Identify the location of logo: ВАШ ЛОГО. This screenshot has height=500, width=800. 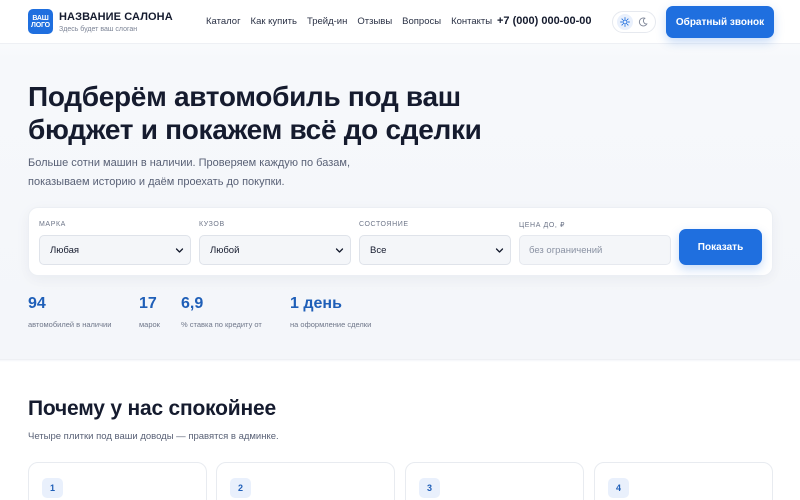
(40, 21).